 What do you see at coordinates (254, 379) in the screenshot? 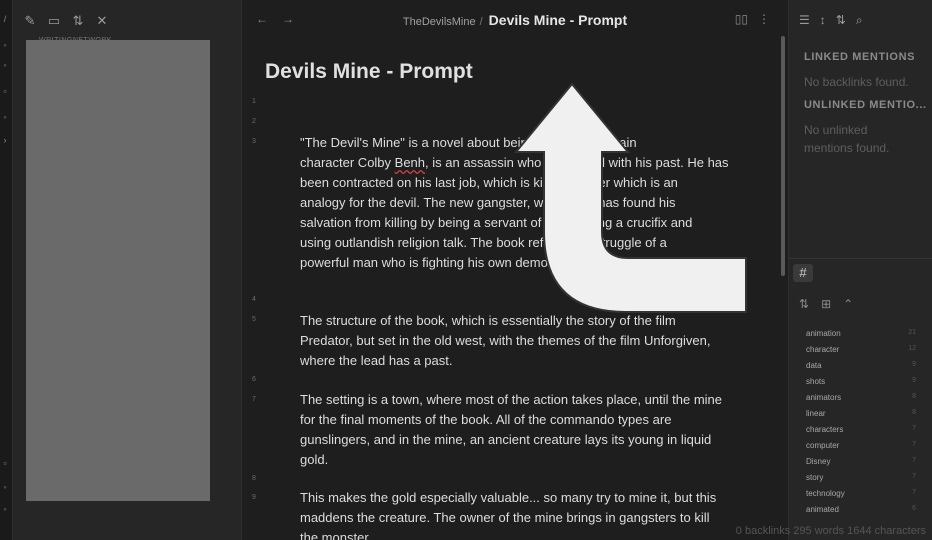
I see `line-number: 6` at bounding box center [254, 379].